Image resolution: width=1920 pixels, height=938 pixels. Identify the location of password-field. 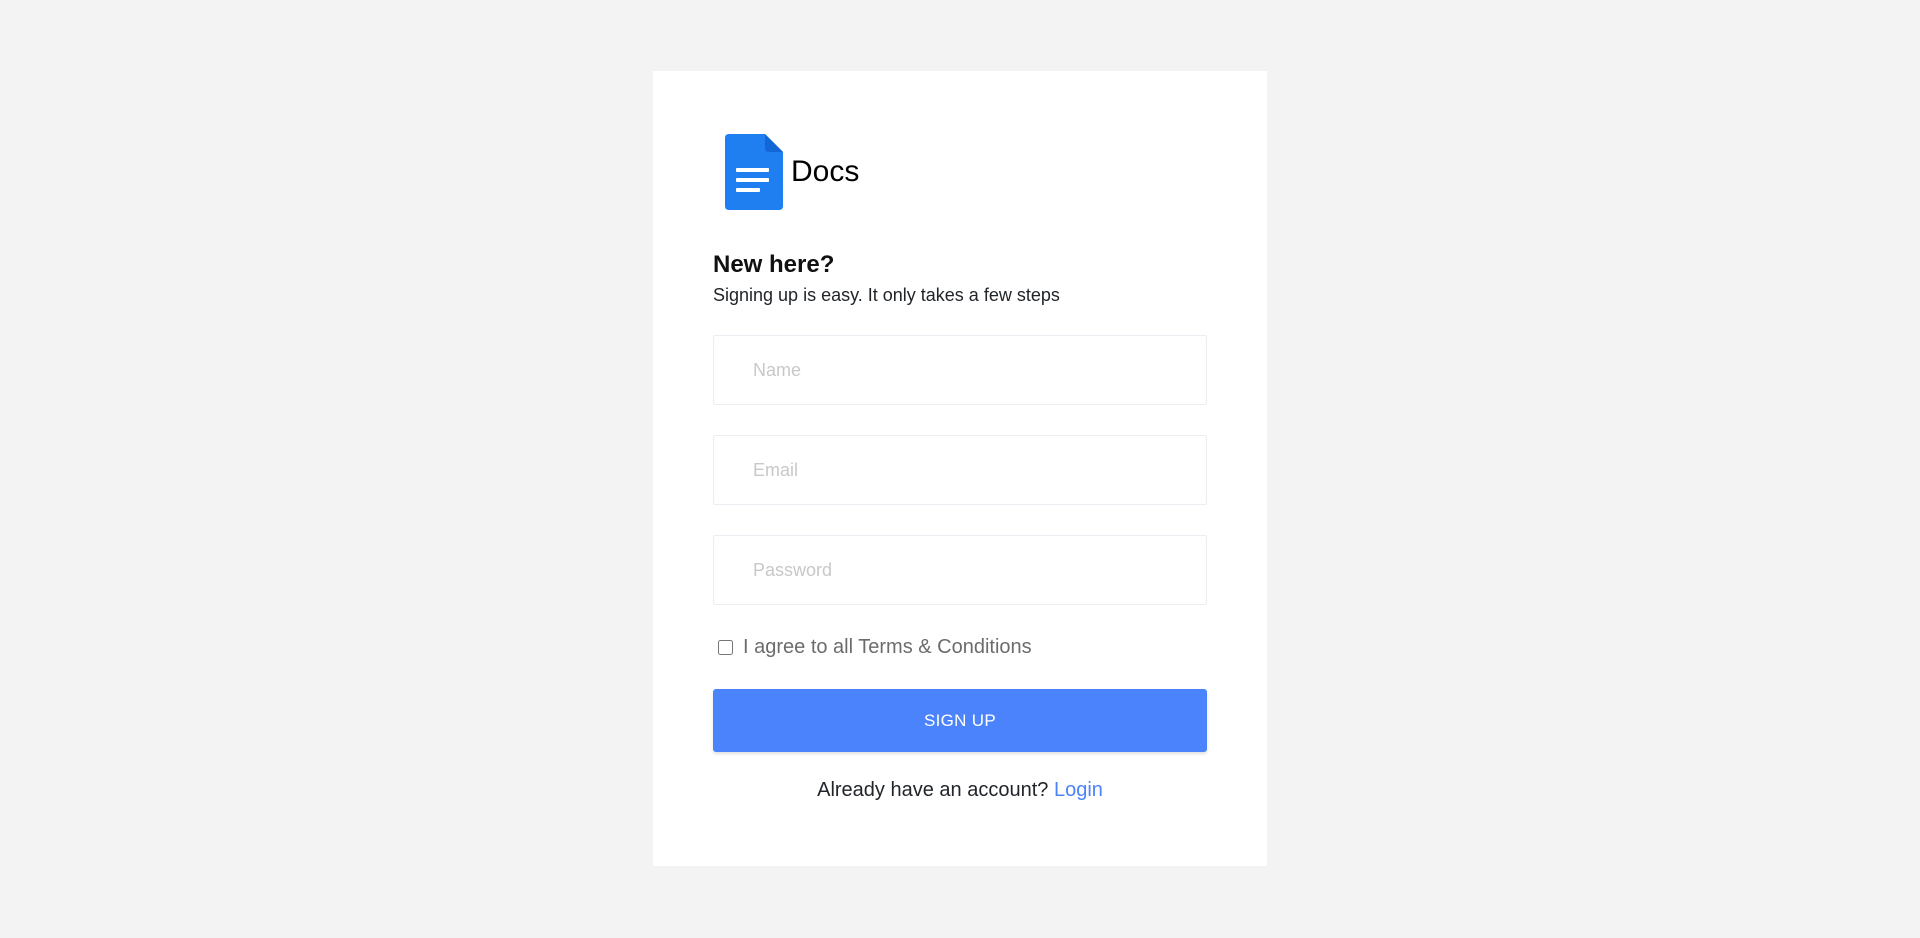
(960, 570).